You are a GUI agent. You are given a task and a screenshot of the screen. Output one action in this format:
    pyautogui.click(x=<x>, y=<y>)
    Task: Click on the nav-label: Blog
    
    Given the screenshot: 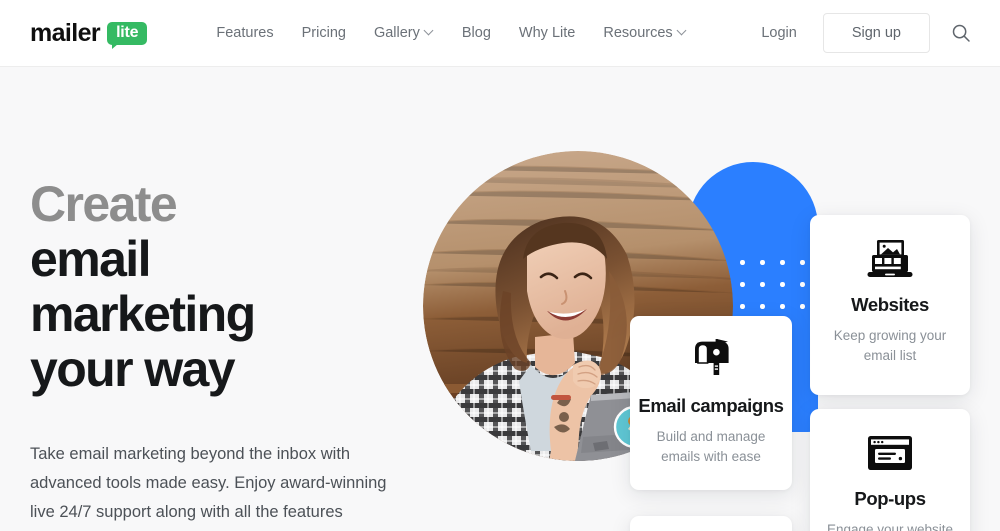 What is the action you would take?
    pyautogui.click(x=476, y=33)
    